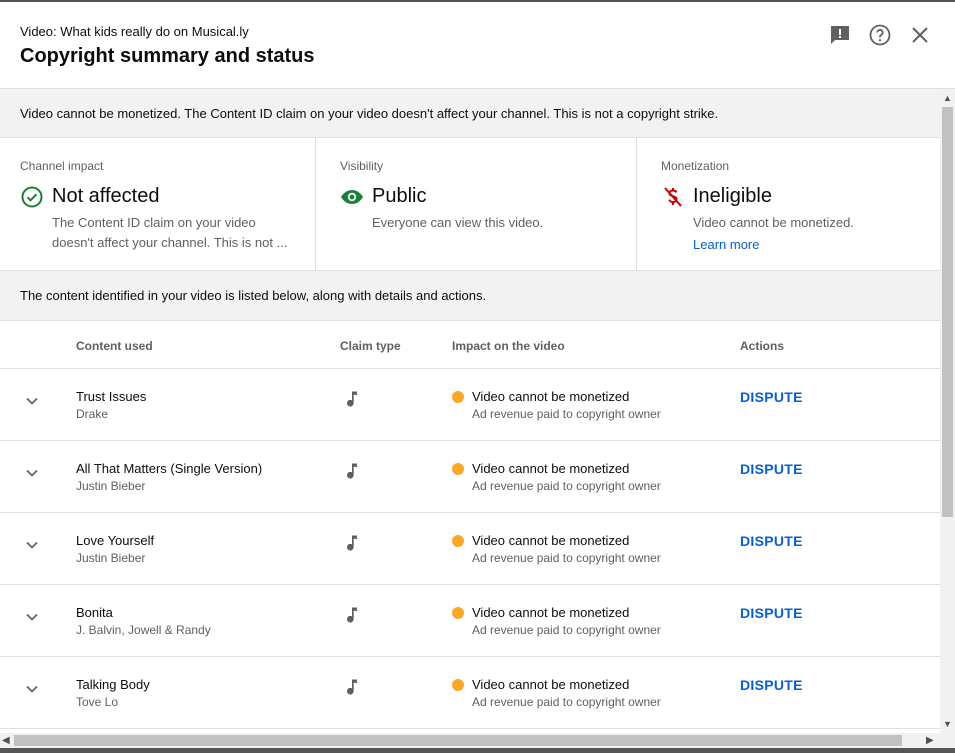  I want to click on column-header-claim-type: Claim type, so click(370, 346).